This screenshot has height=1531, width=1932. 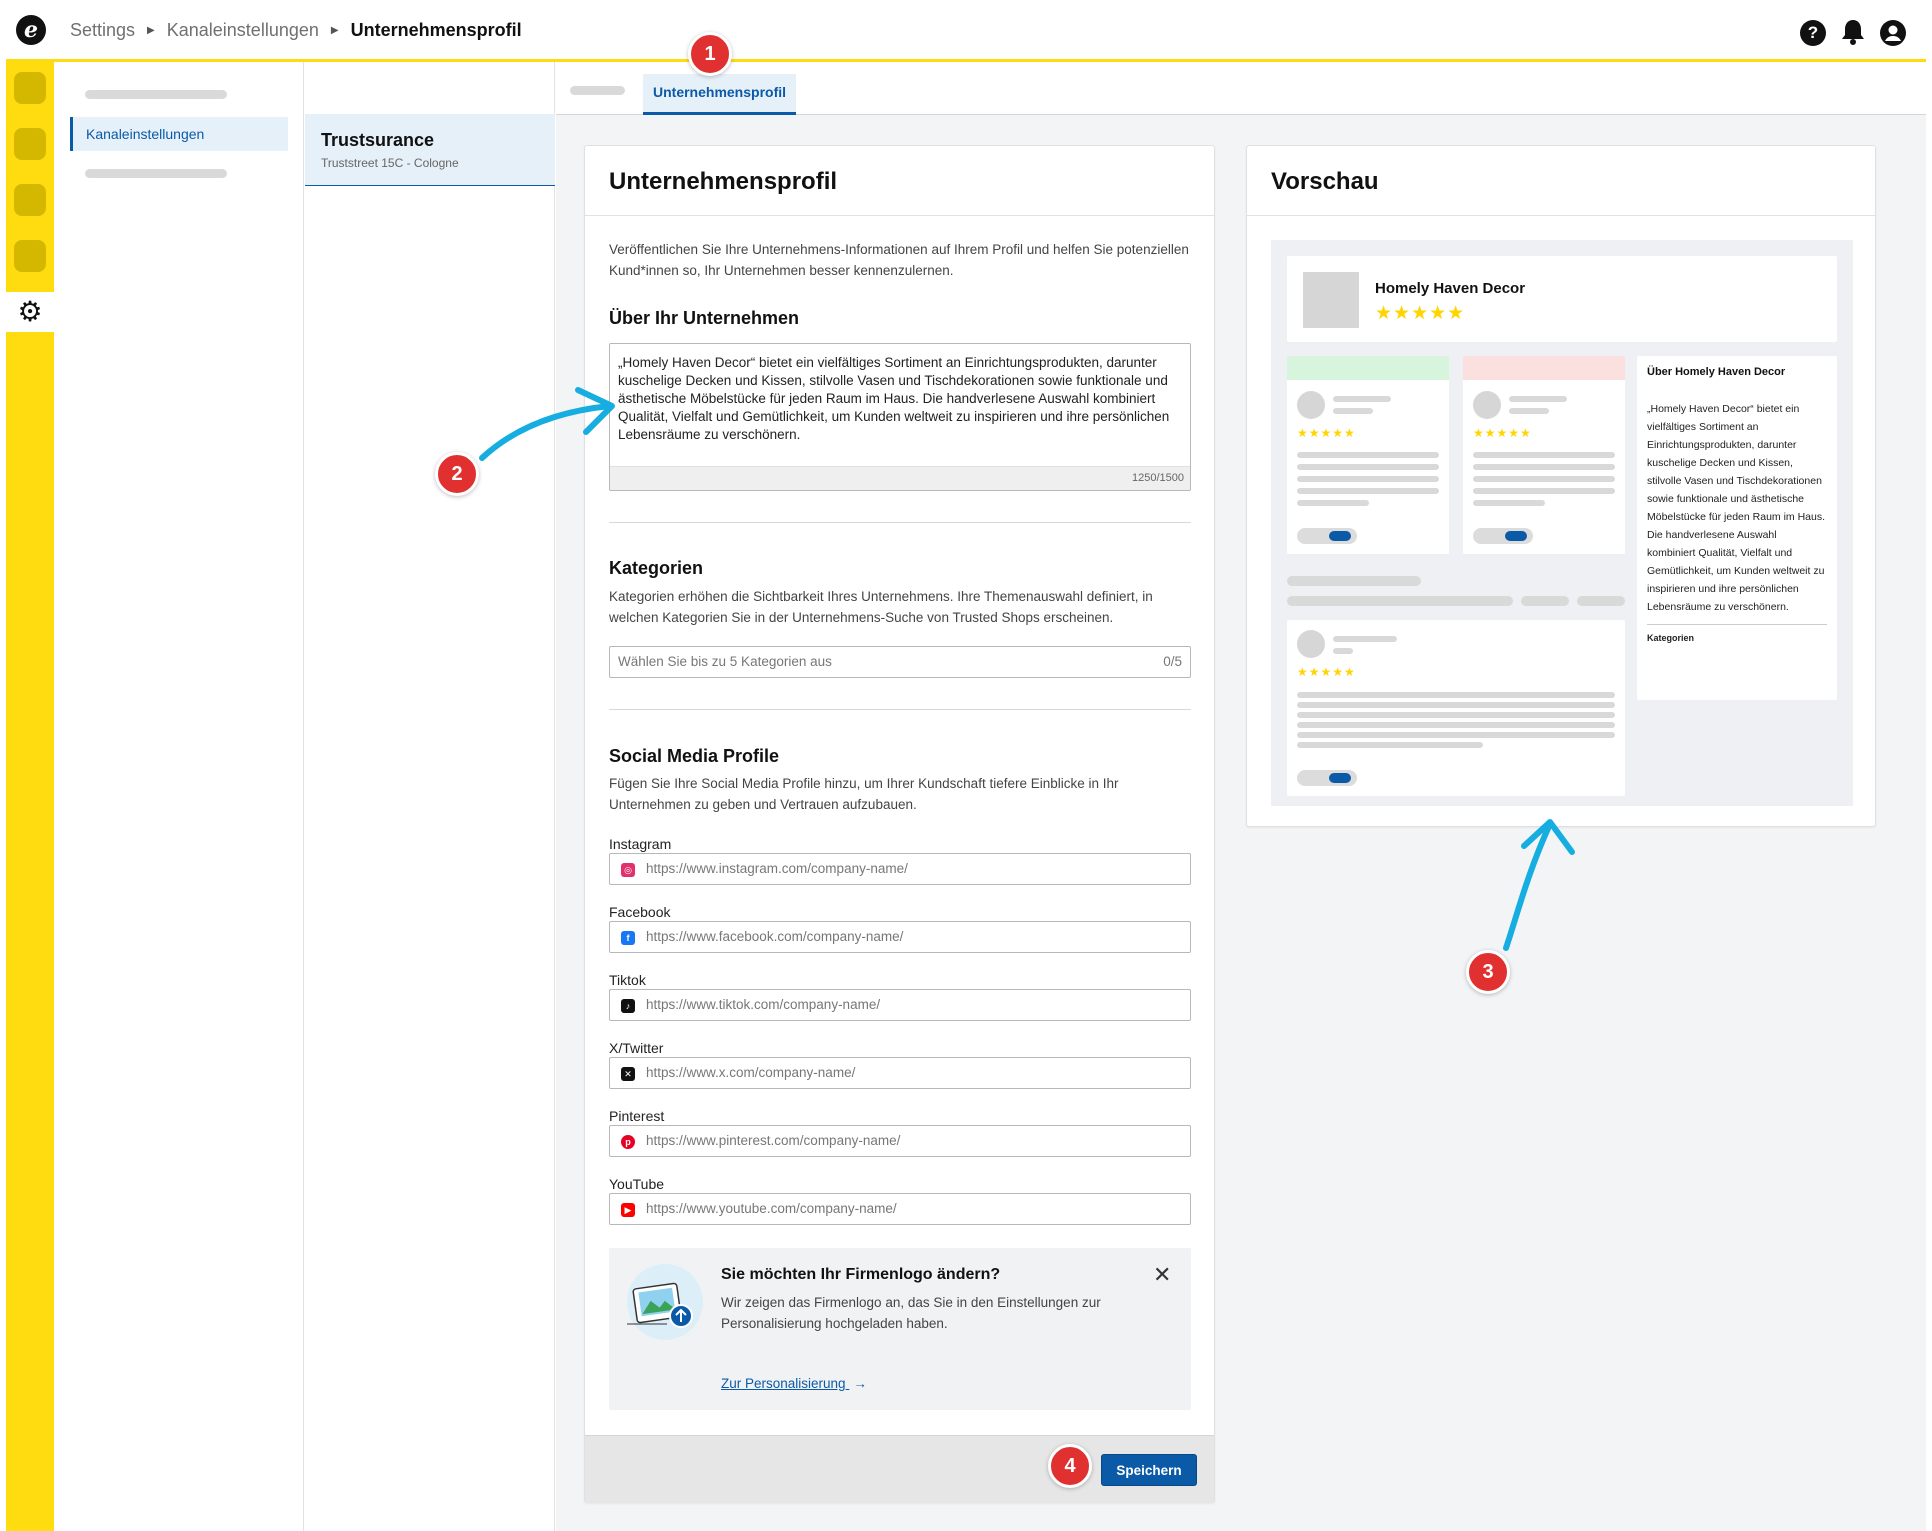 I want to click on facebook-label: Facebook, so click(x=640, y=912).